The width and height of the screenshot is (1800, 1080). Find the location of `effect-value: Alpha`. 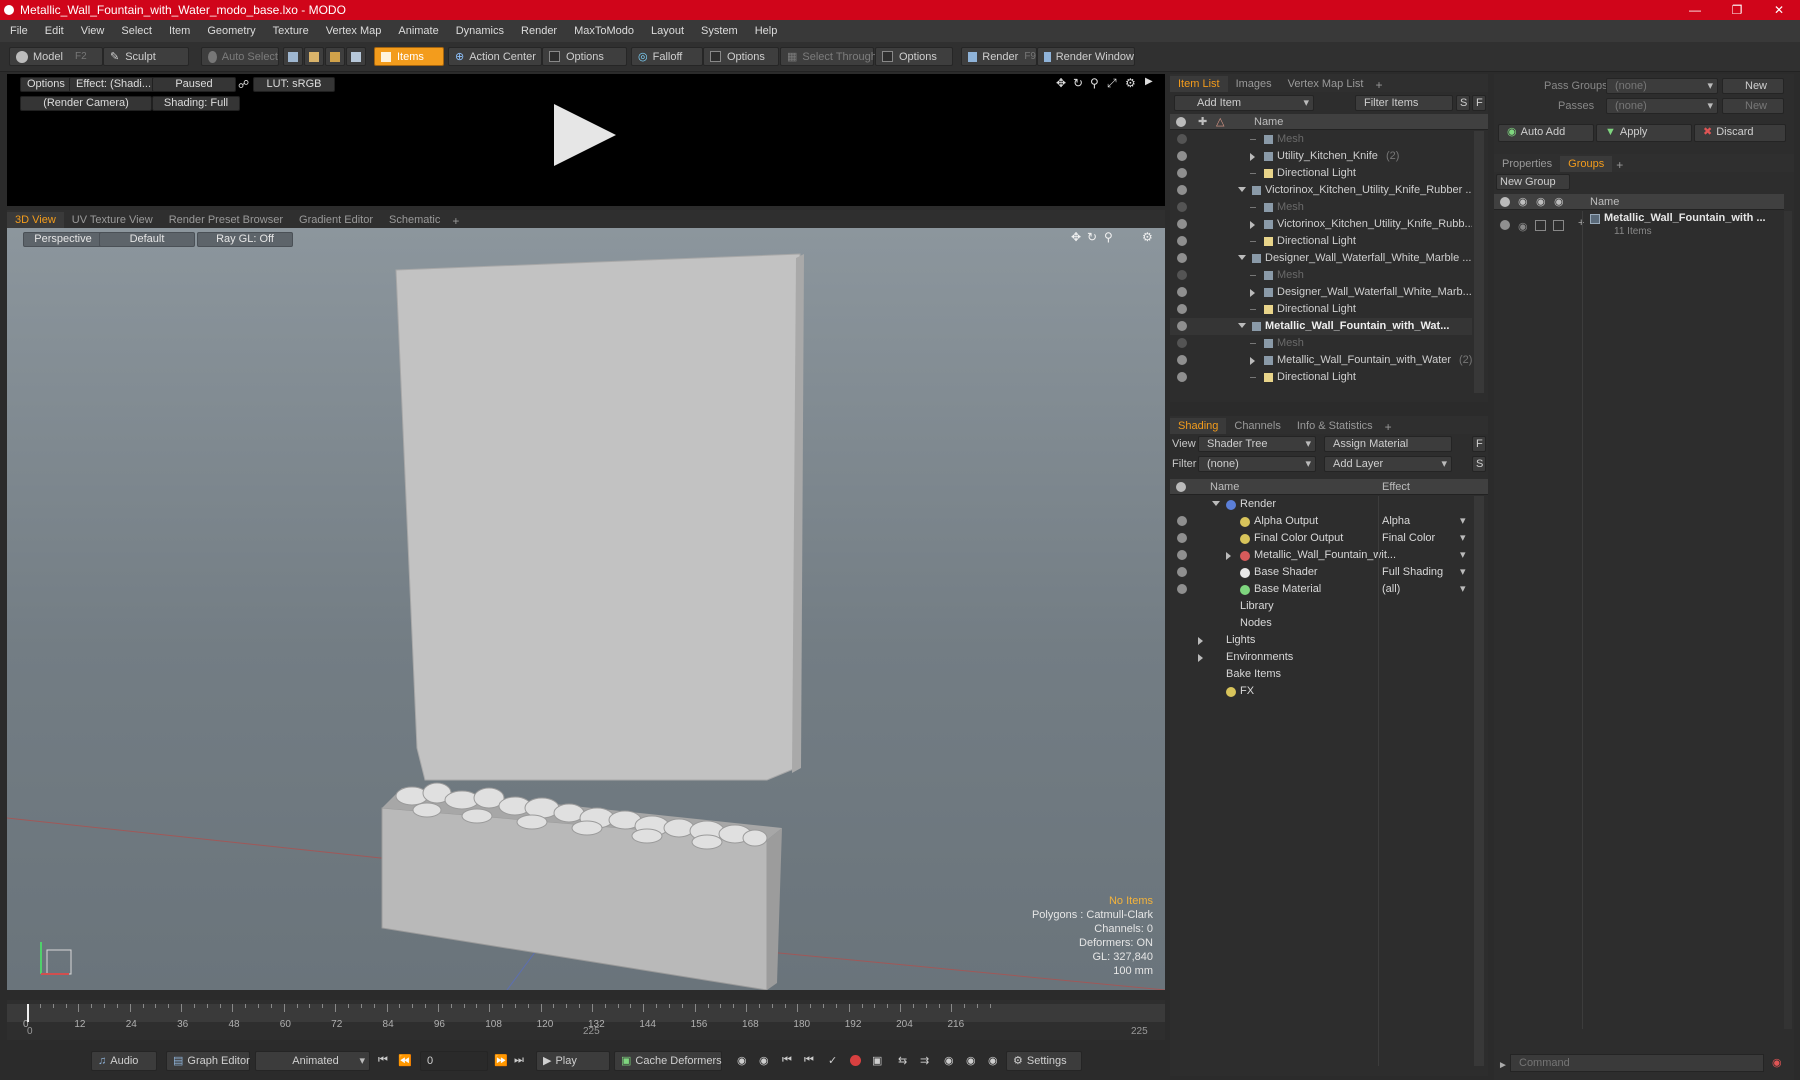

effect-value: Alpha is located at coordinates (1396, 521).